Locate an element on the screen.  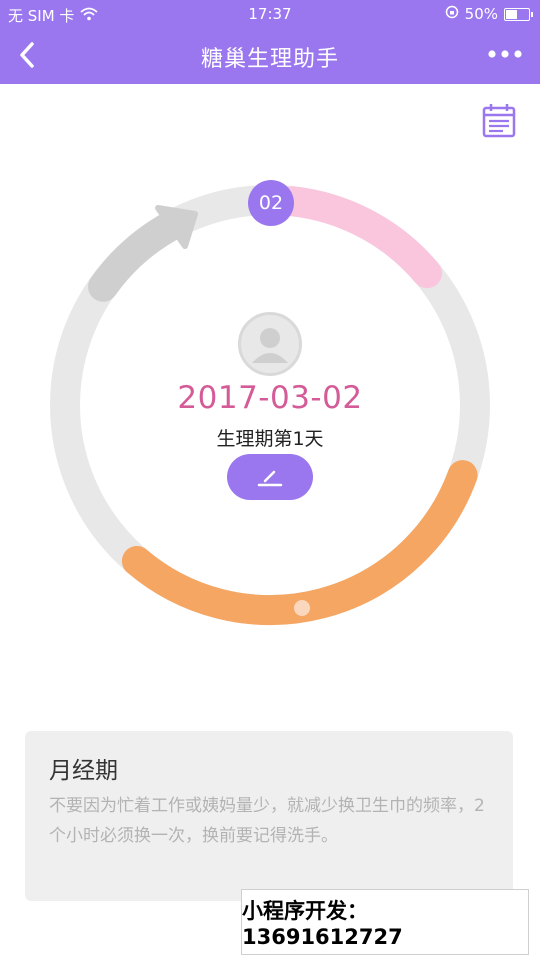
period-status: 生理期第1天 is located at coordinates (270, 439).